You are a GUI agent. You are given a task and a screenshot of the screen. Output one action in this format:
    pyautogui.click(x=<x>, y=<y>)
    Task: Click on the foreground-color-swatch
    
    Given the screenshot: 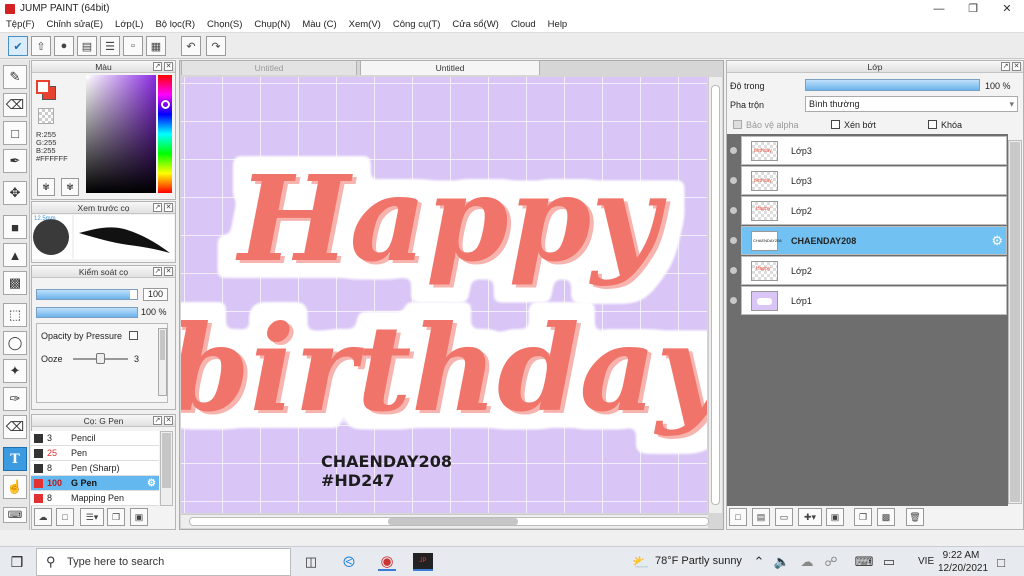 What is the action you would take?
    pyautogui.click(x=43, y=87)
    